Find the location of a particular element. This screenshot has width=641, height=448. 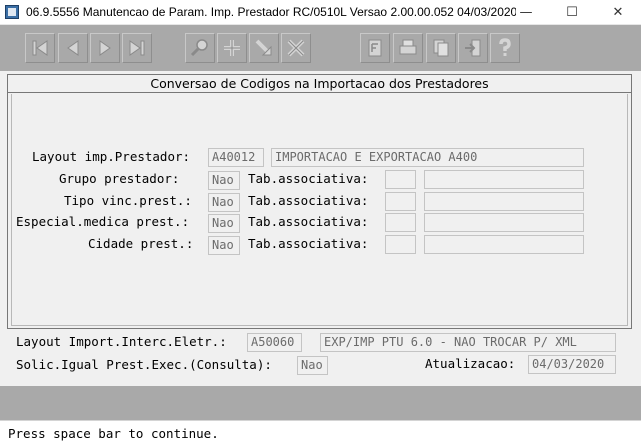

app-icon is located at coordinates (12, 12).